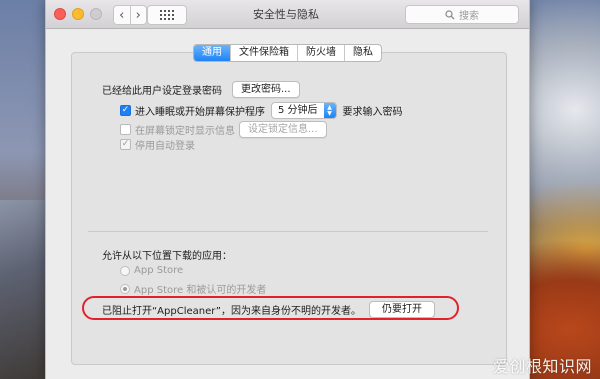 This screenshot has height=379, width=600. I want to click on tab-bar: 通用 文件保险箱 防火墙 隐私, so click(287, 53).